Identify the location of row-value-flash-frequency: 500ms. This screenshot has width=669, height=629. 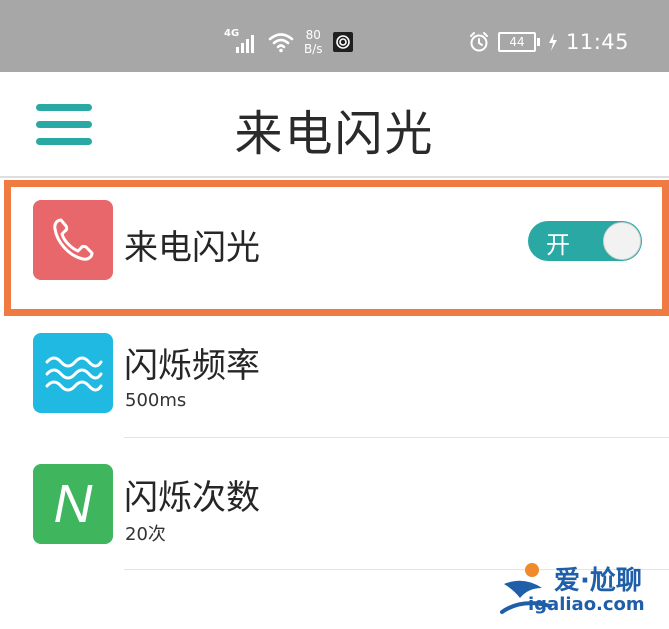
(156, 400).